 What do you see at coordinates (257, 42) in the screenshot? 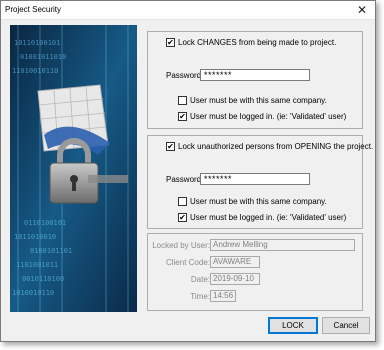
I see `lock-changes-label: Lock CHANGES from being made to project.` at bounding box center [257, 42].